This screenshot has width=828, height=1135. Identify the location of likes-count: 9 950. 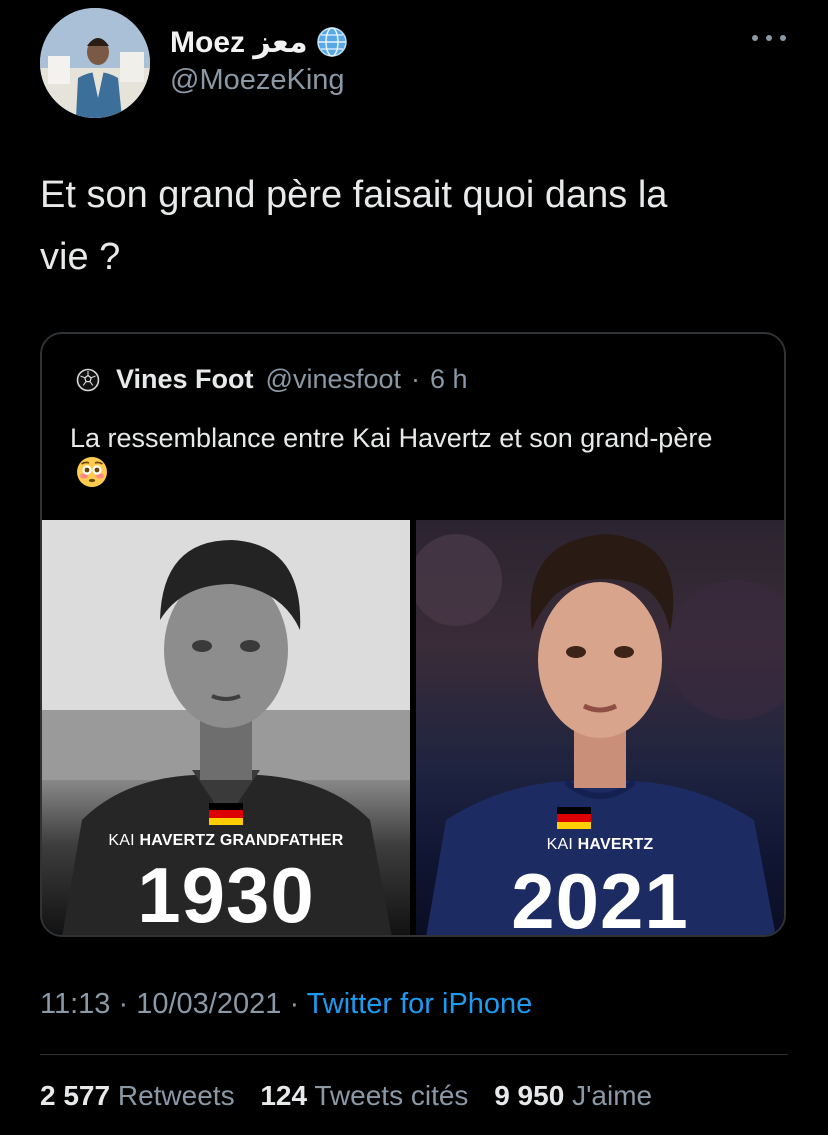
(529, 1095).